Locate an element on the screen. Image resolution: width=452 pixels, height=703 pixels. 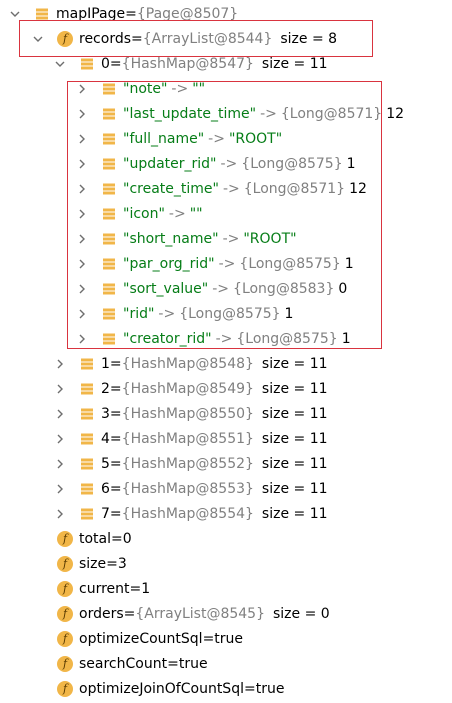
object-reference: {HashMap@8551} is located at coordinates (187, 438).